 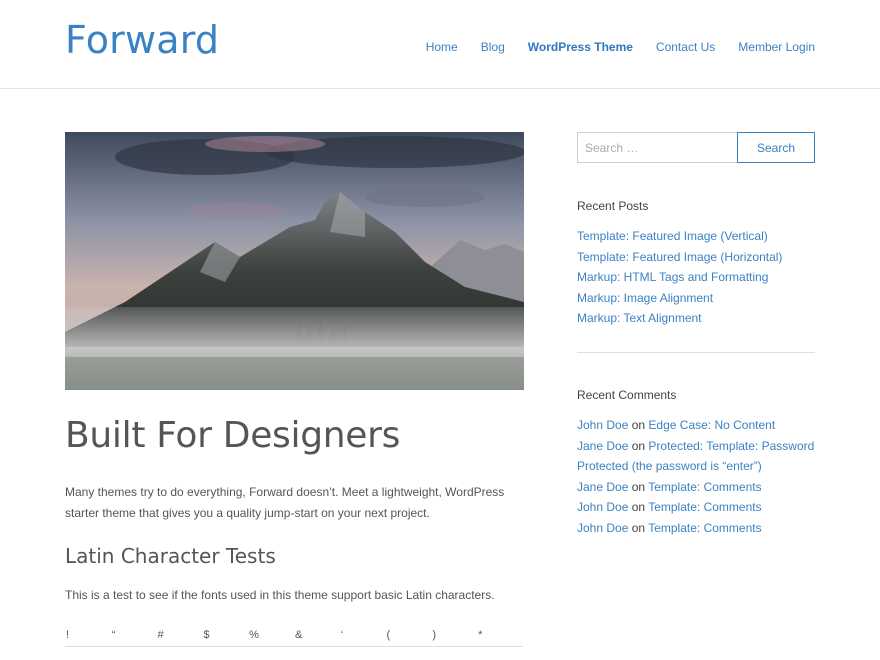 I want to click on comment-post-link: Edge Case: No Content, so click(x=711, y=425).